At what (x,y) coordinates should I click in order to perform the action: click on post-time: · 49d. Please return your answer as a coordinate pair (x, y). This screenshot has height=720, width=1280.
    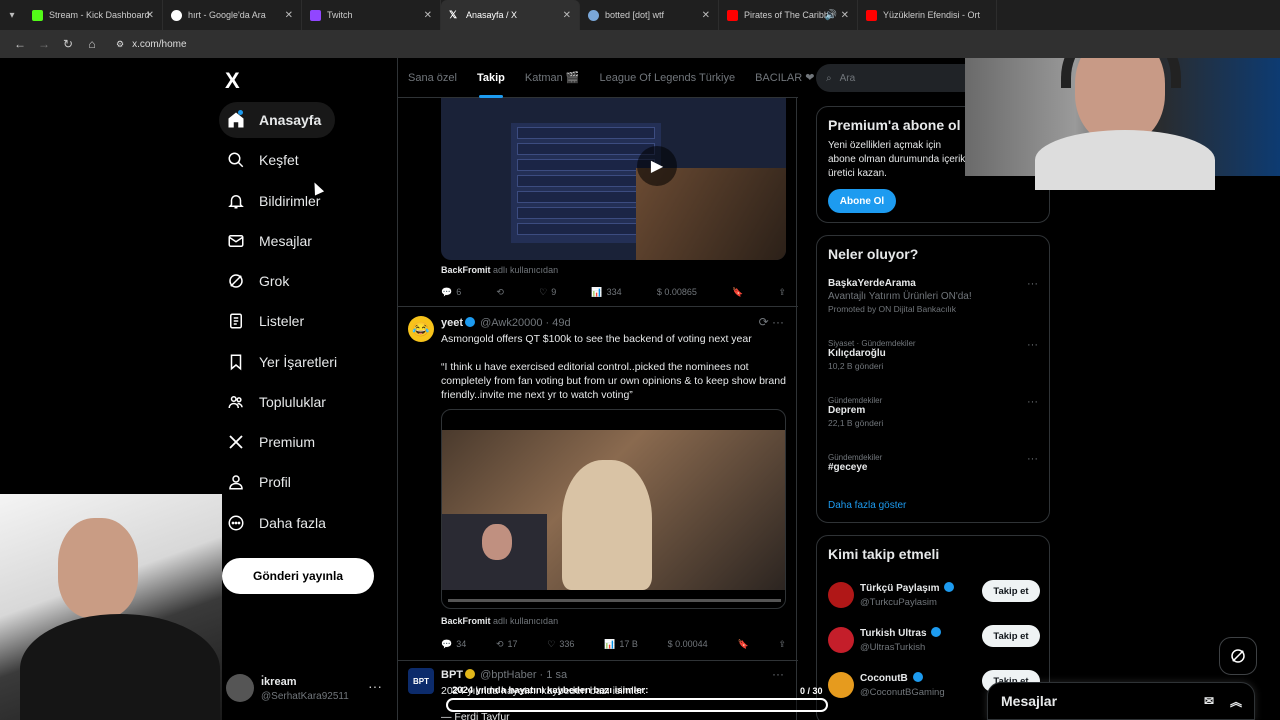
    Looking at the image, I should click on (558, 323).